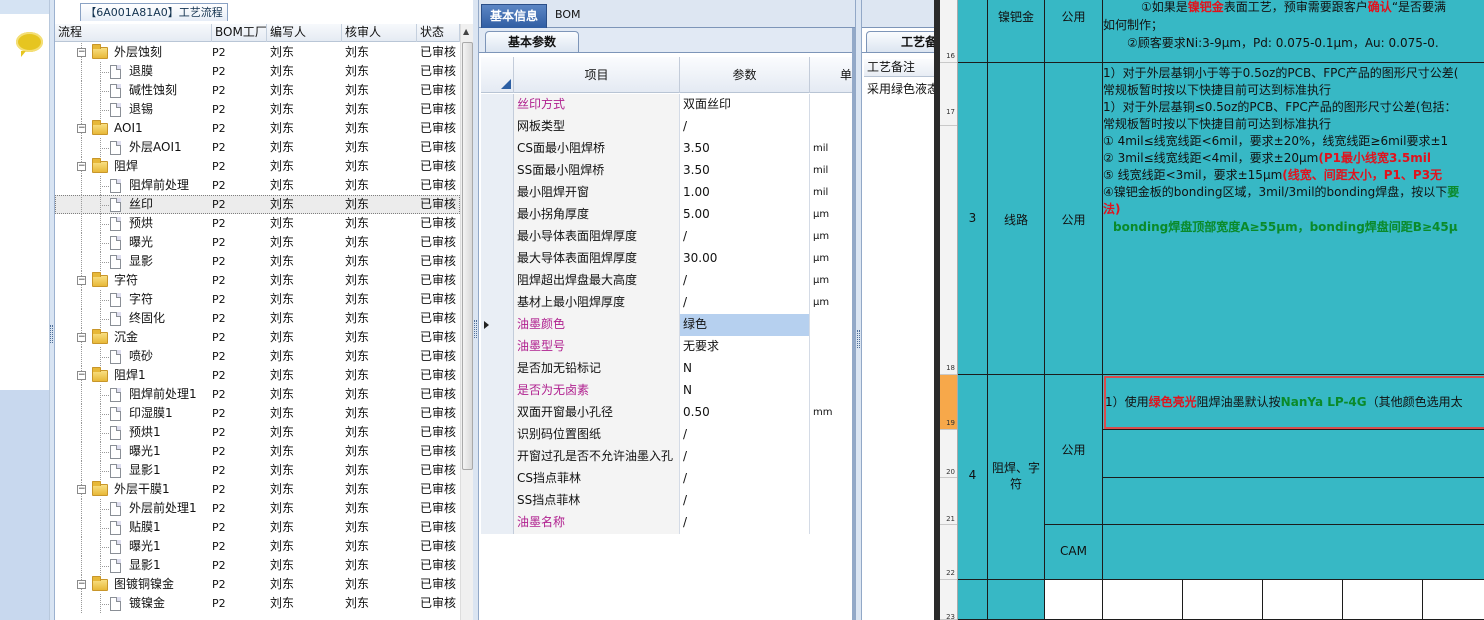  What do you see at coordinates (948, 454) in the screenshot?
I see `row-number: 20` at bounding box center [948, 454].